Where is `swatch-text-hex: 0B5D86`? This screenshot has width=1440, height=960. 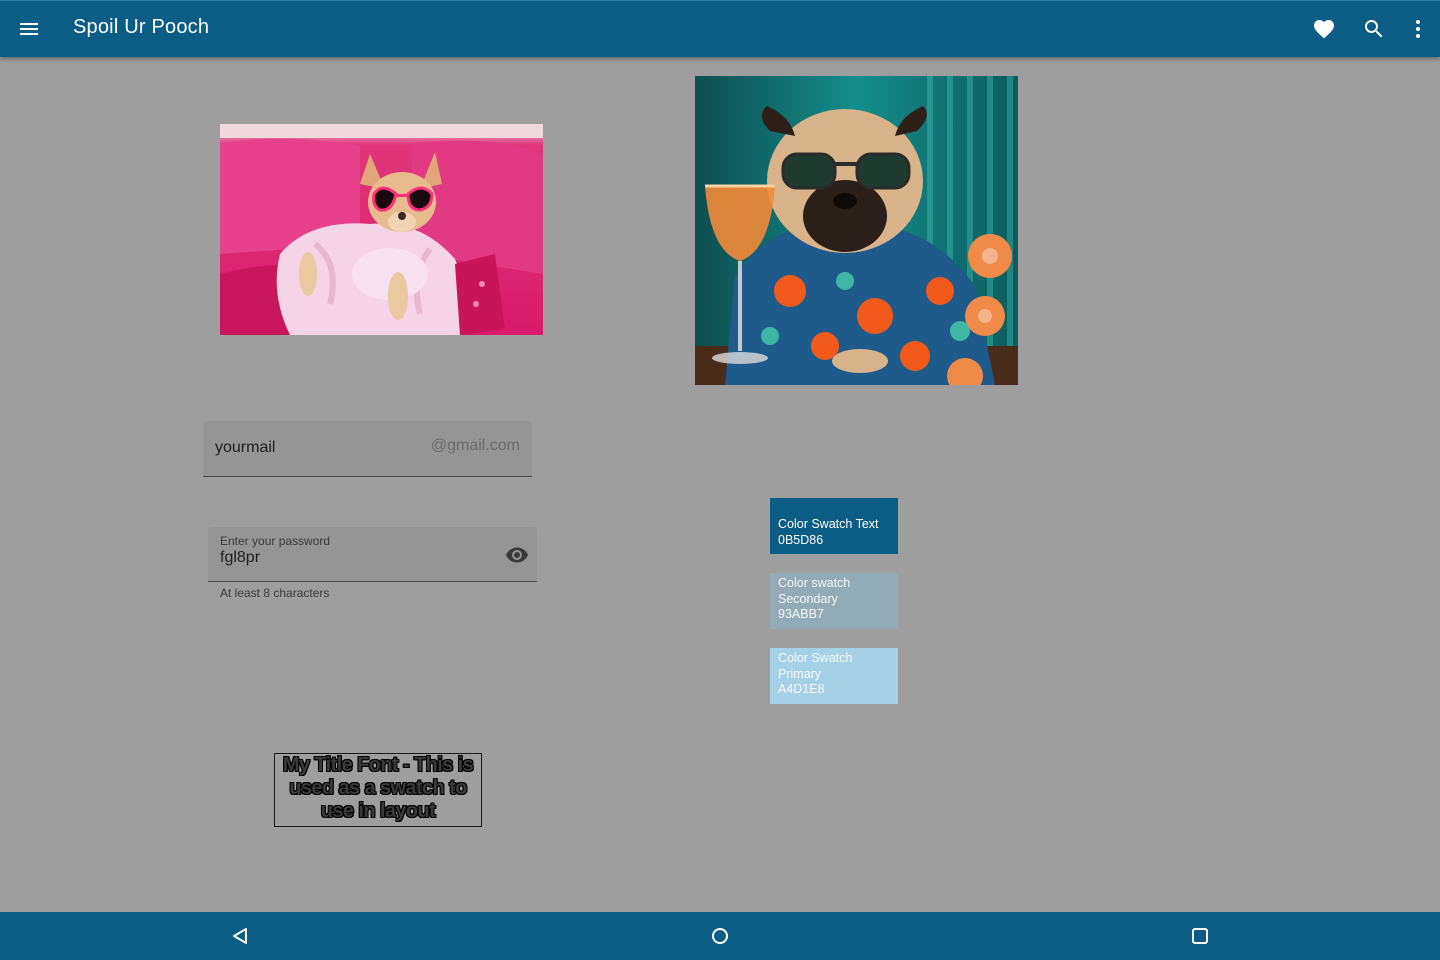
swatch-text-hex: 0B5D86 is located at coordinates (801, 539).